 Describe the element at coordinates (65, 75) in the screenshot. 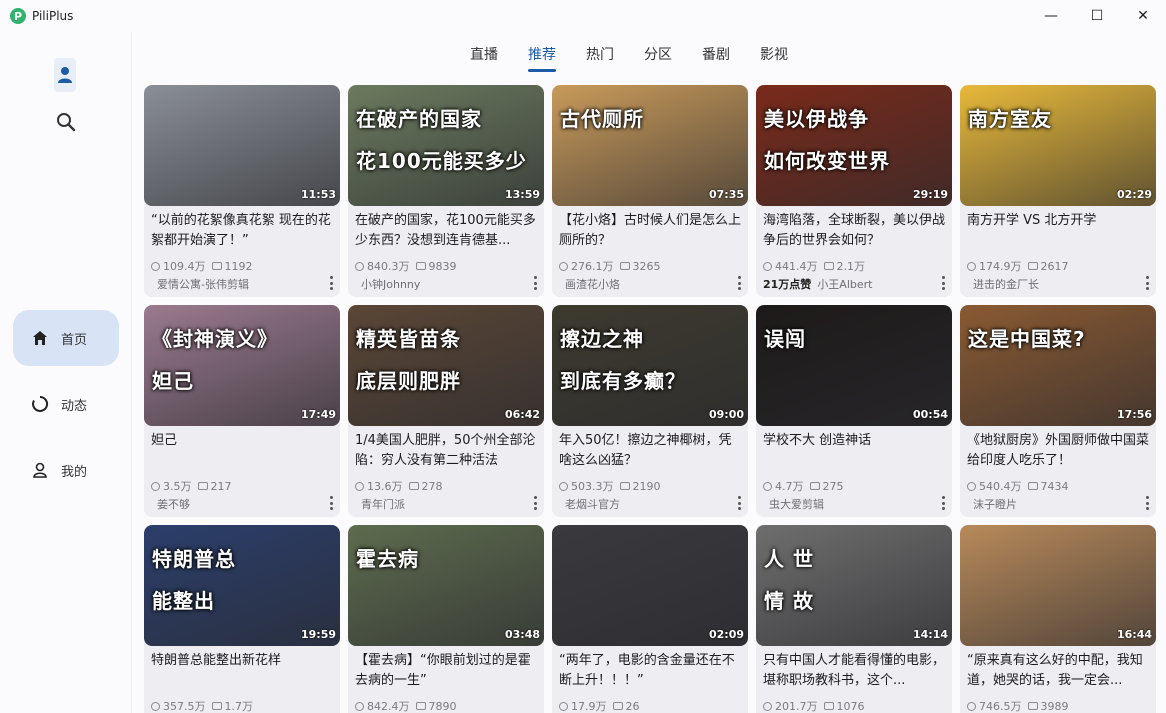

I see `user-avatar-button` at that location.